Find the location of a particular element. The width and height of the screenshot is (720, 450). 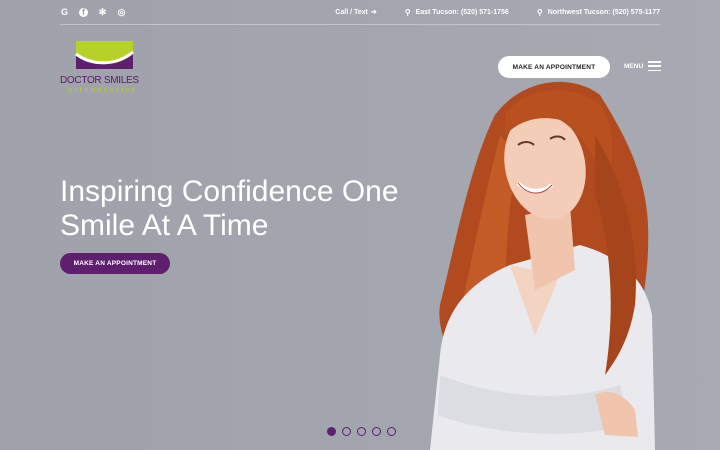

menu-button: MENU is located at coordinates (643, 66).